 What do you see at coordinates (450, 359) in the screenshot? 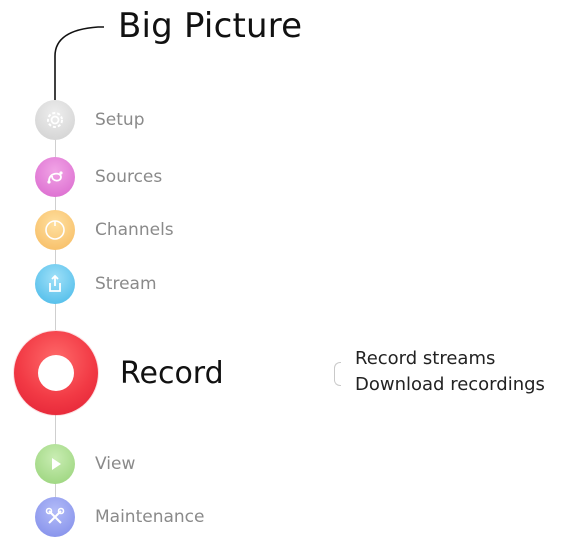
I see `record-streams-link: Record streams` at bounding box center [450, 359].